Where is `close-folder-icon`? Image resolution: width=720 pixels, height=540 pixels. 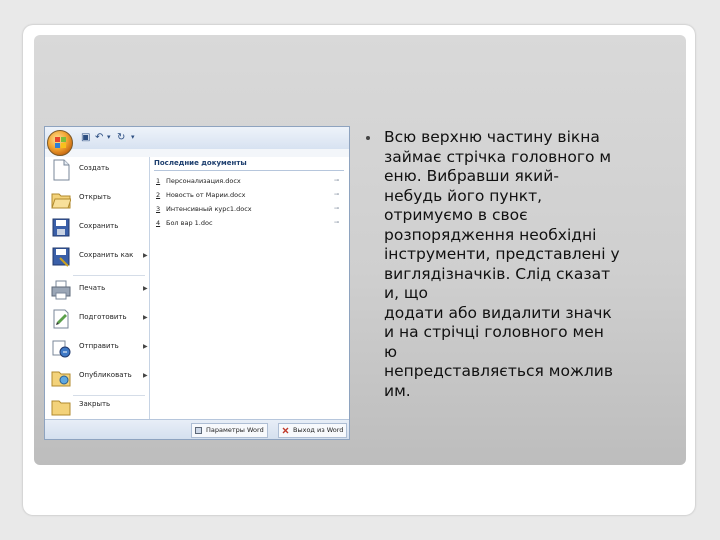
close-folder-icon is located at coordinates (61, 408).